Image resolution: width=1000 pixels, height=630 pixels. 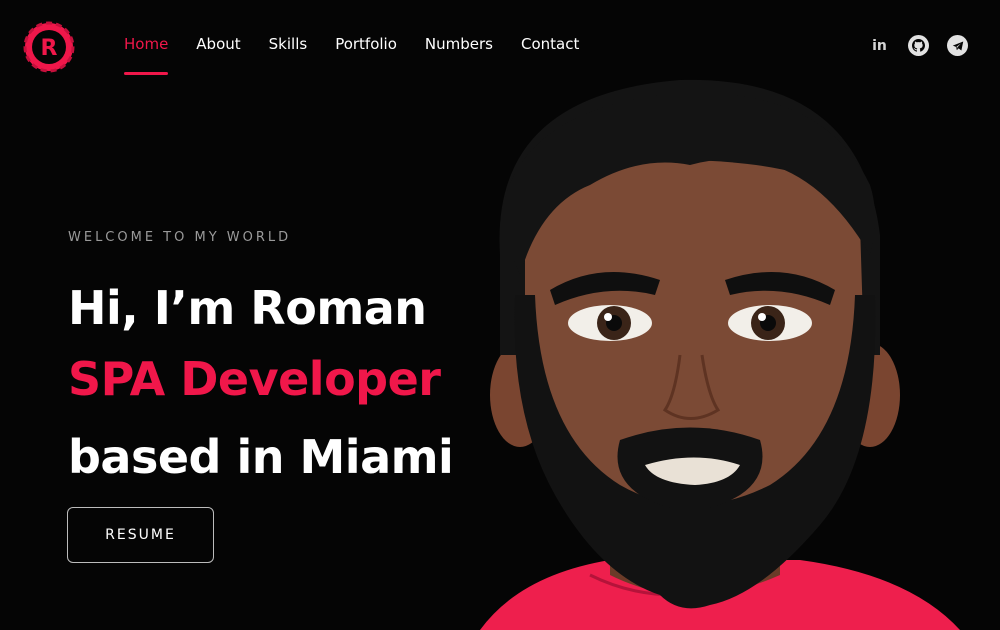 I want to click on social-links: in, so click(x=918, y=45).